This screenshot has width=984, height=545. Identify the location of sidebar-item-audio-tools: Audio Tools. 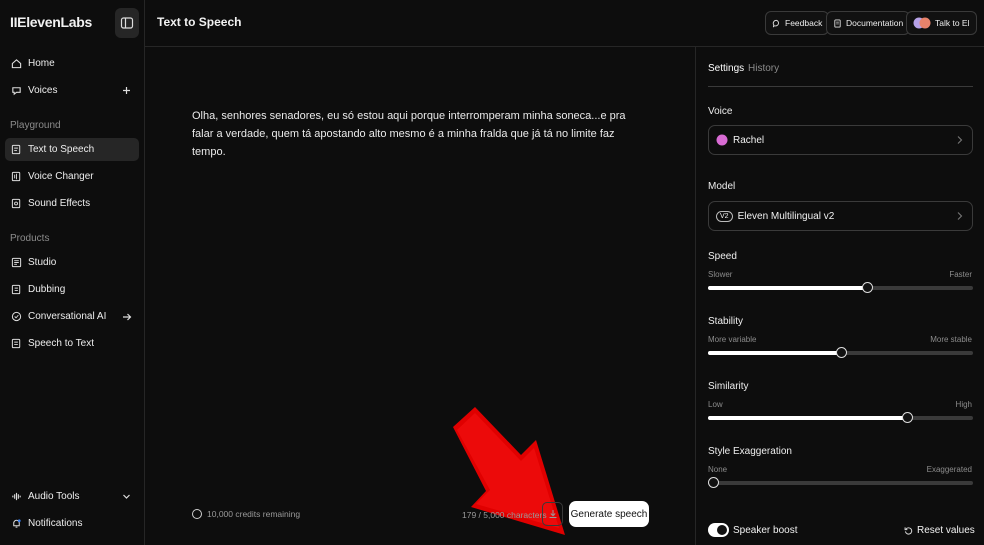
(72, 496).